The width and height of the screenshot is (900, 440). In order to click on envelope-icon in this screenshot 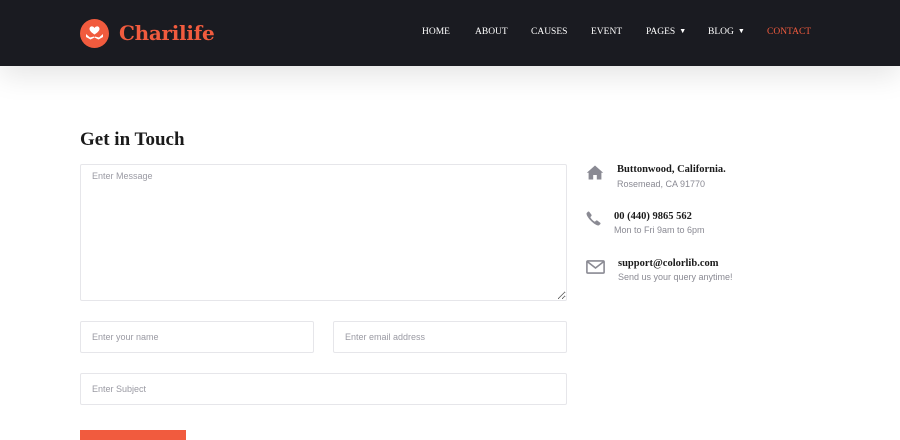, I will do `click(595, 269)`.